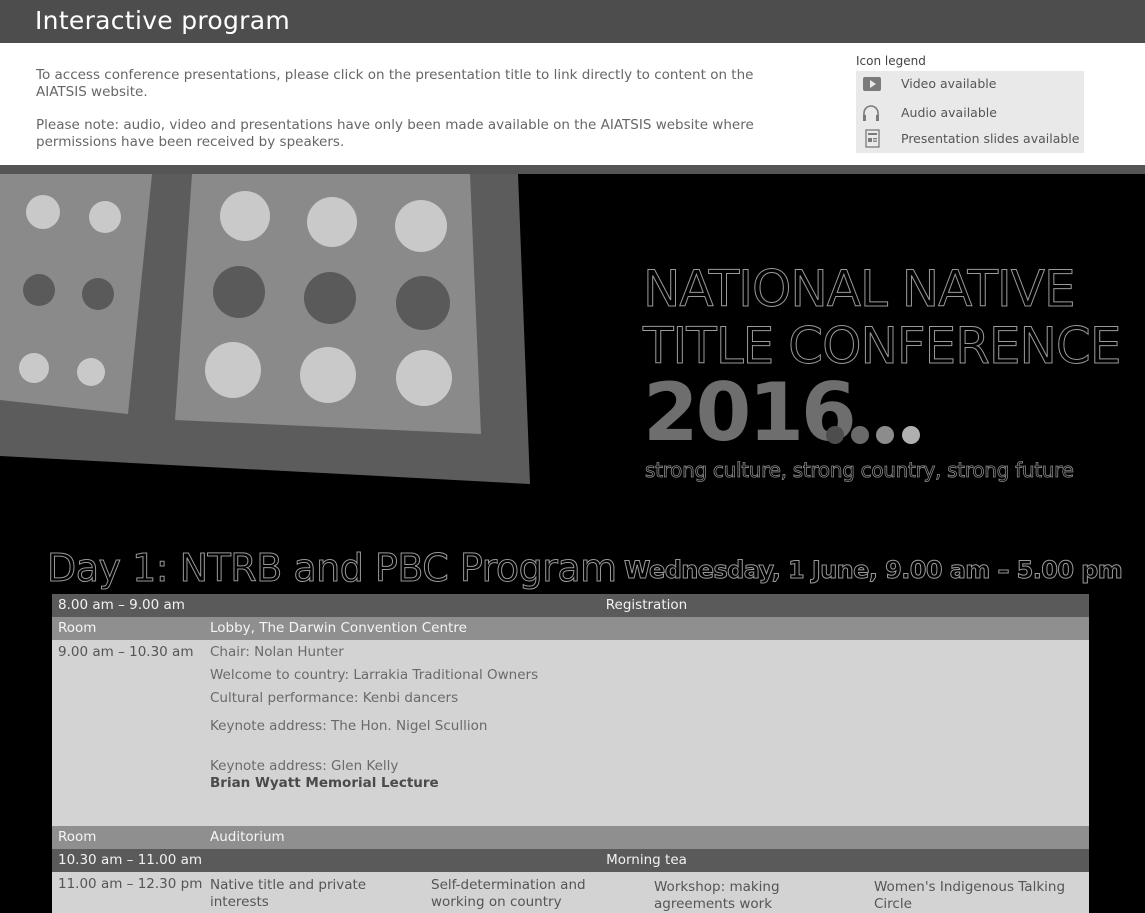 This screenshot has height=913, width=1145. What do you see at coordinates (332, 568) in the screenshot?
I see `day-title: Day 1: NTRB and PBC Program` at bounding box center [332, 568].